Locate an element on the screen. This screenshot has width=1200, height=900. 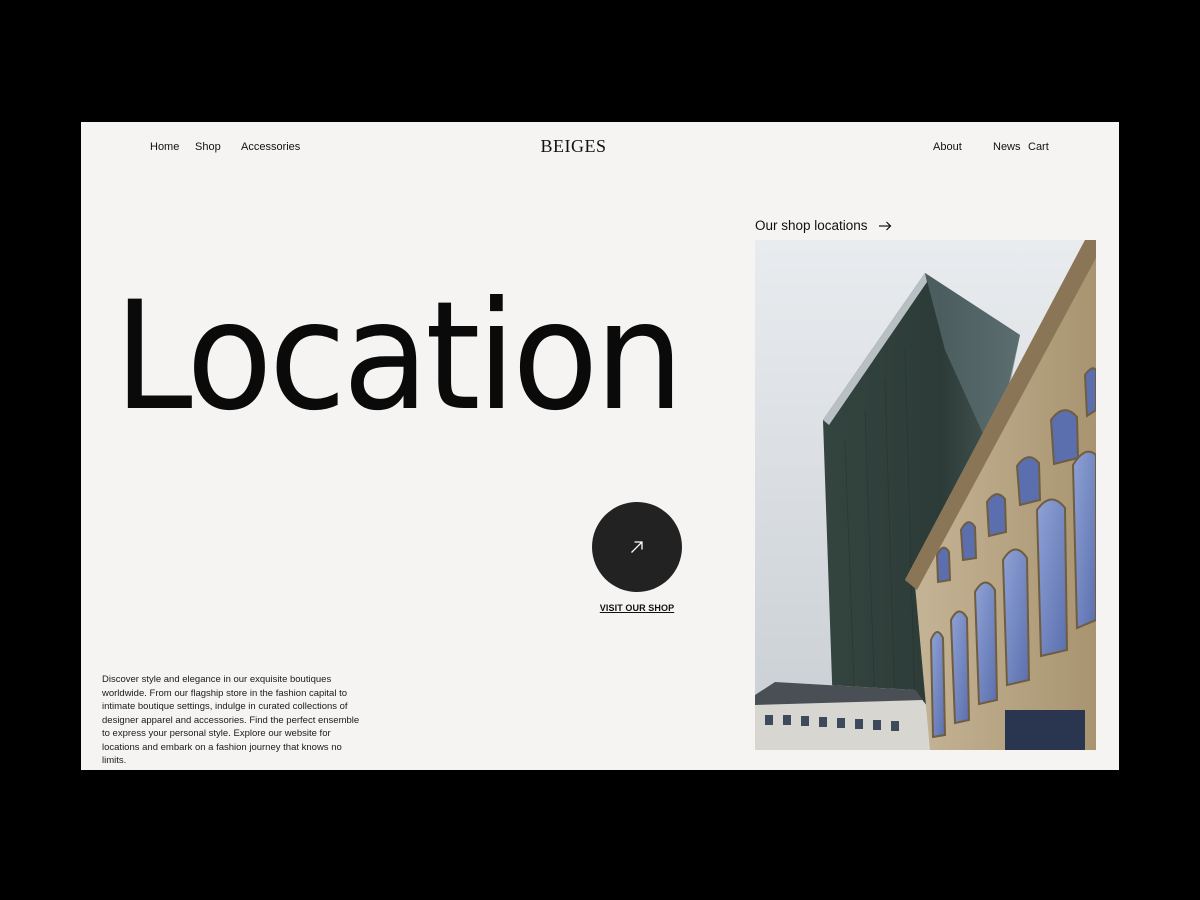
visit-shop-link: VISIT OUR SHOP is located at coordinates (637, 608).